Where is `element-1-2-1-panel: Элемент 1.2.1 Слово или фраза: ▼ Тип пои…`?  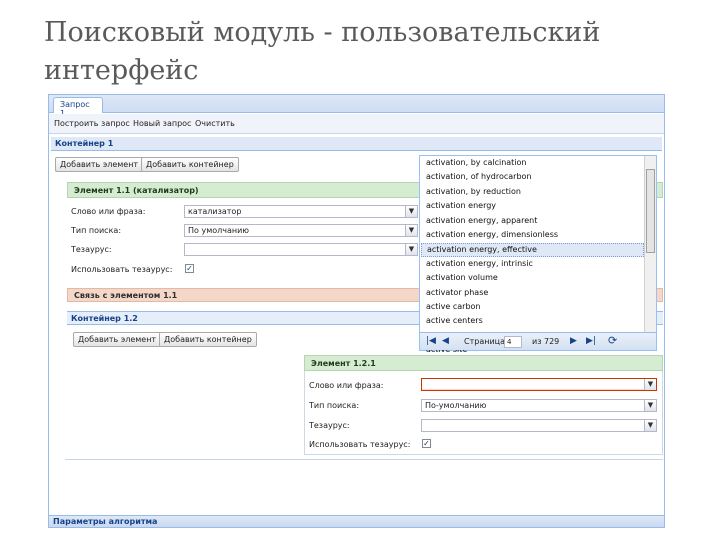
element-1-2-1-panel: Элемент 1.2.1 Слово или фраза: ▼ Тип пои… is located at coordinates (483, 405).